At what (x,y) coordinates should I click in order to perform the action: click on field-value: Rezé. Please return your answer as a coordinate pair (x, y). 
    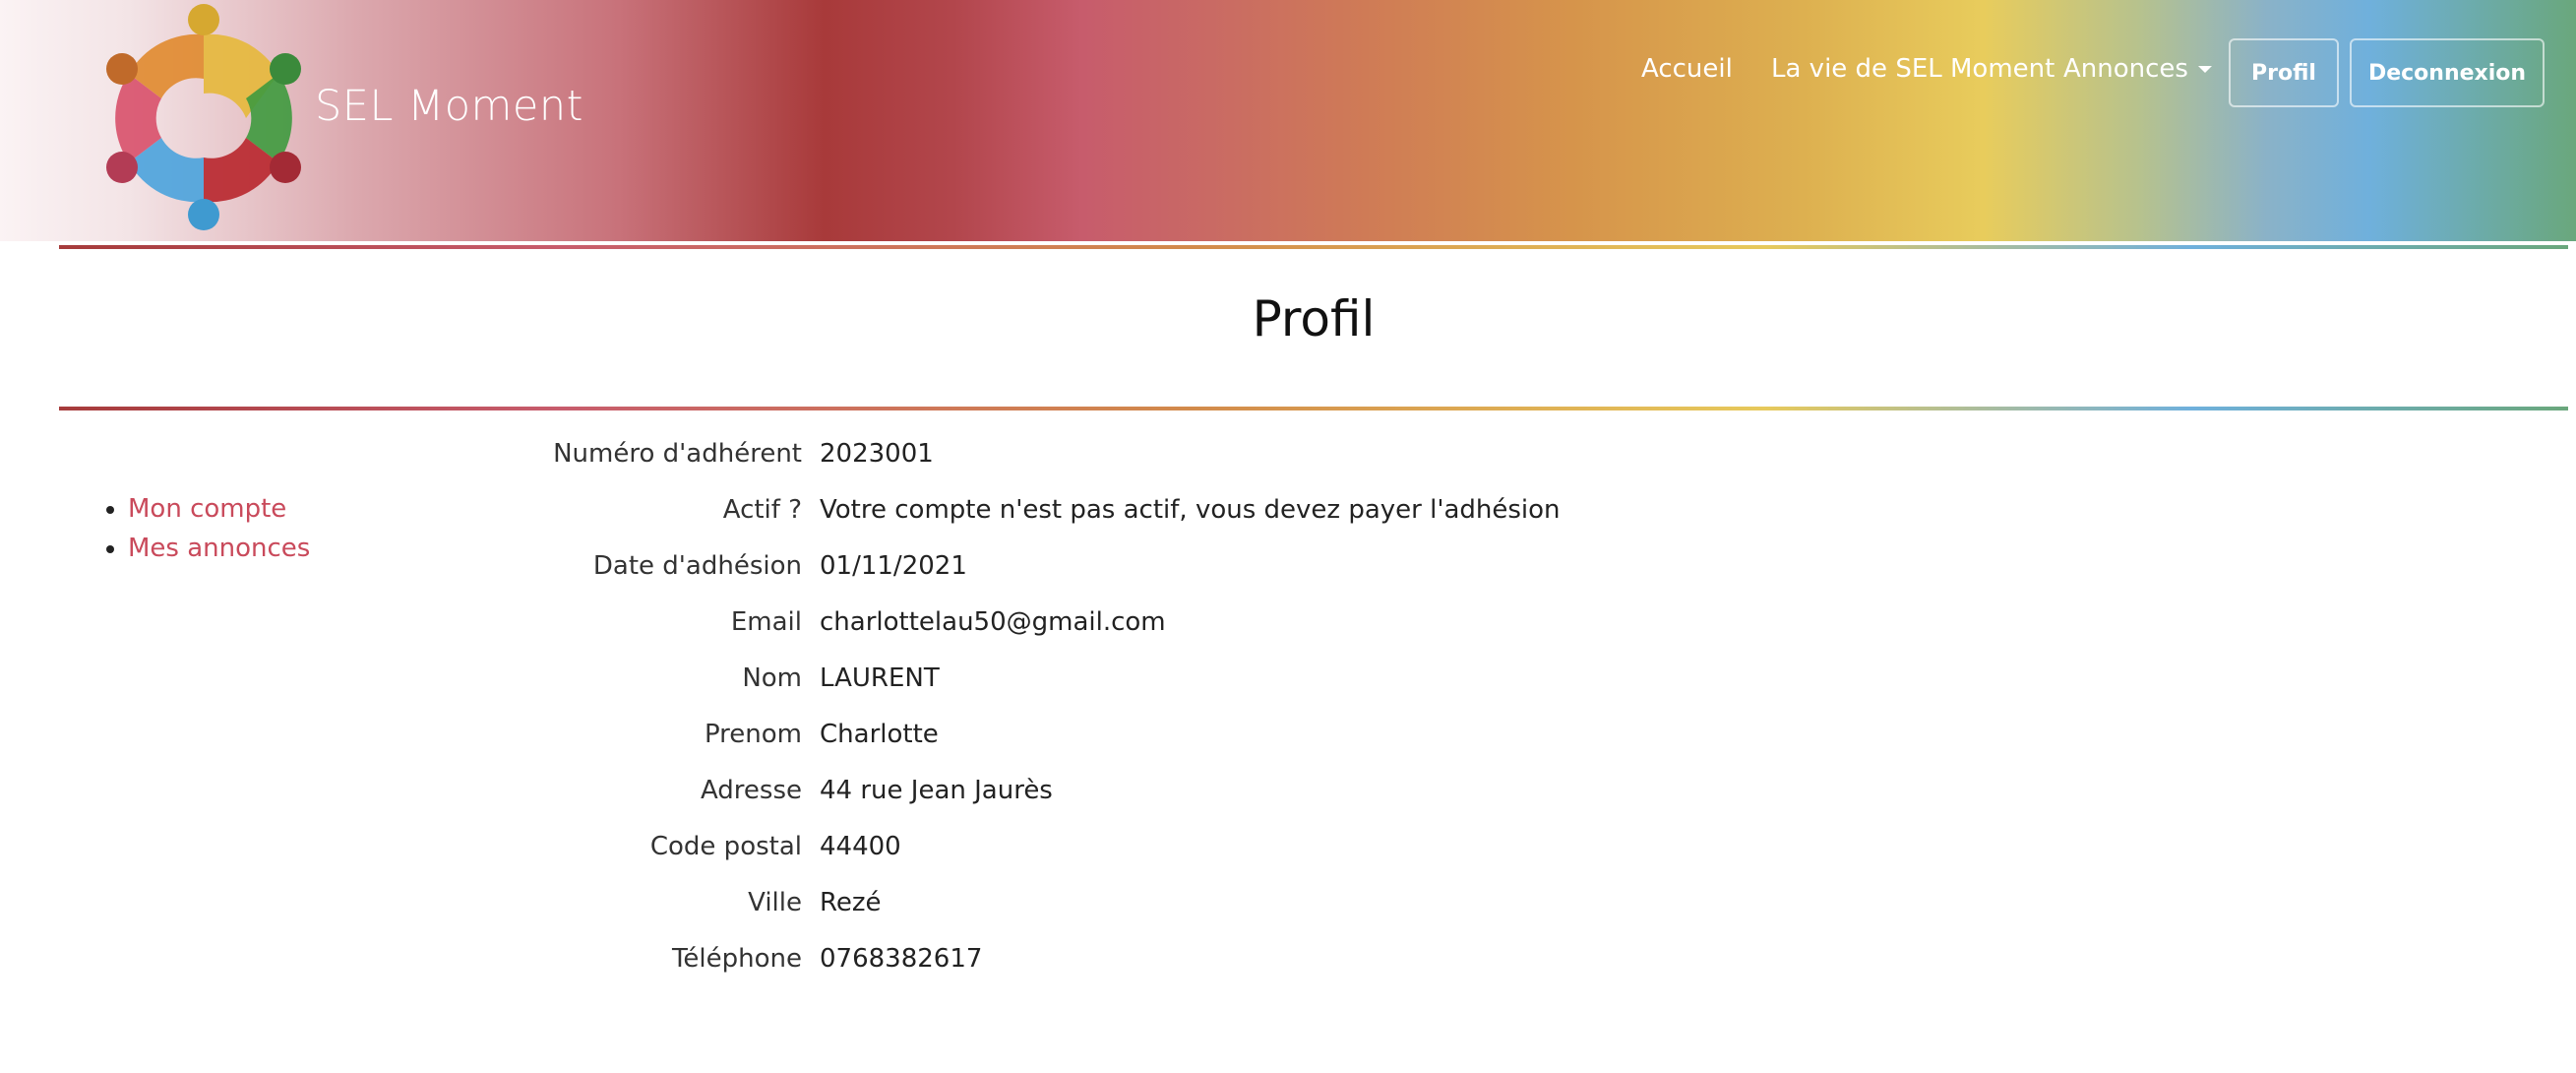
    Looking at the image, I should click on (851, 902).